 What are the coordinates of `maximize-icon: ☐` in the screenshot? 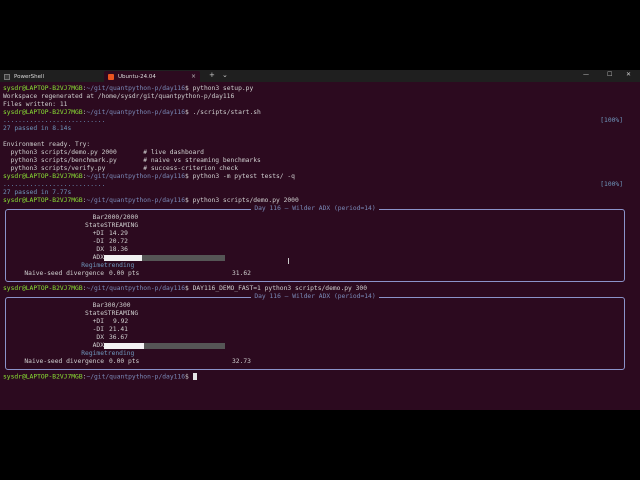 It's located at (609, 74).